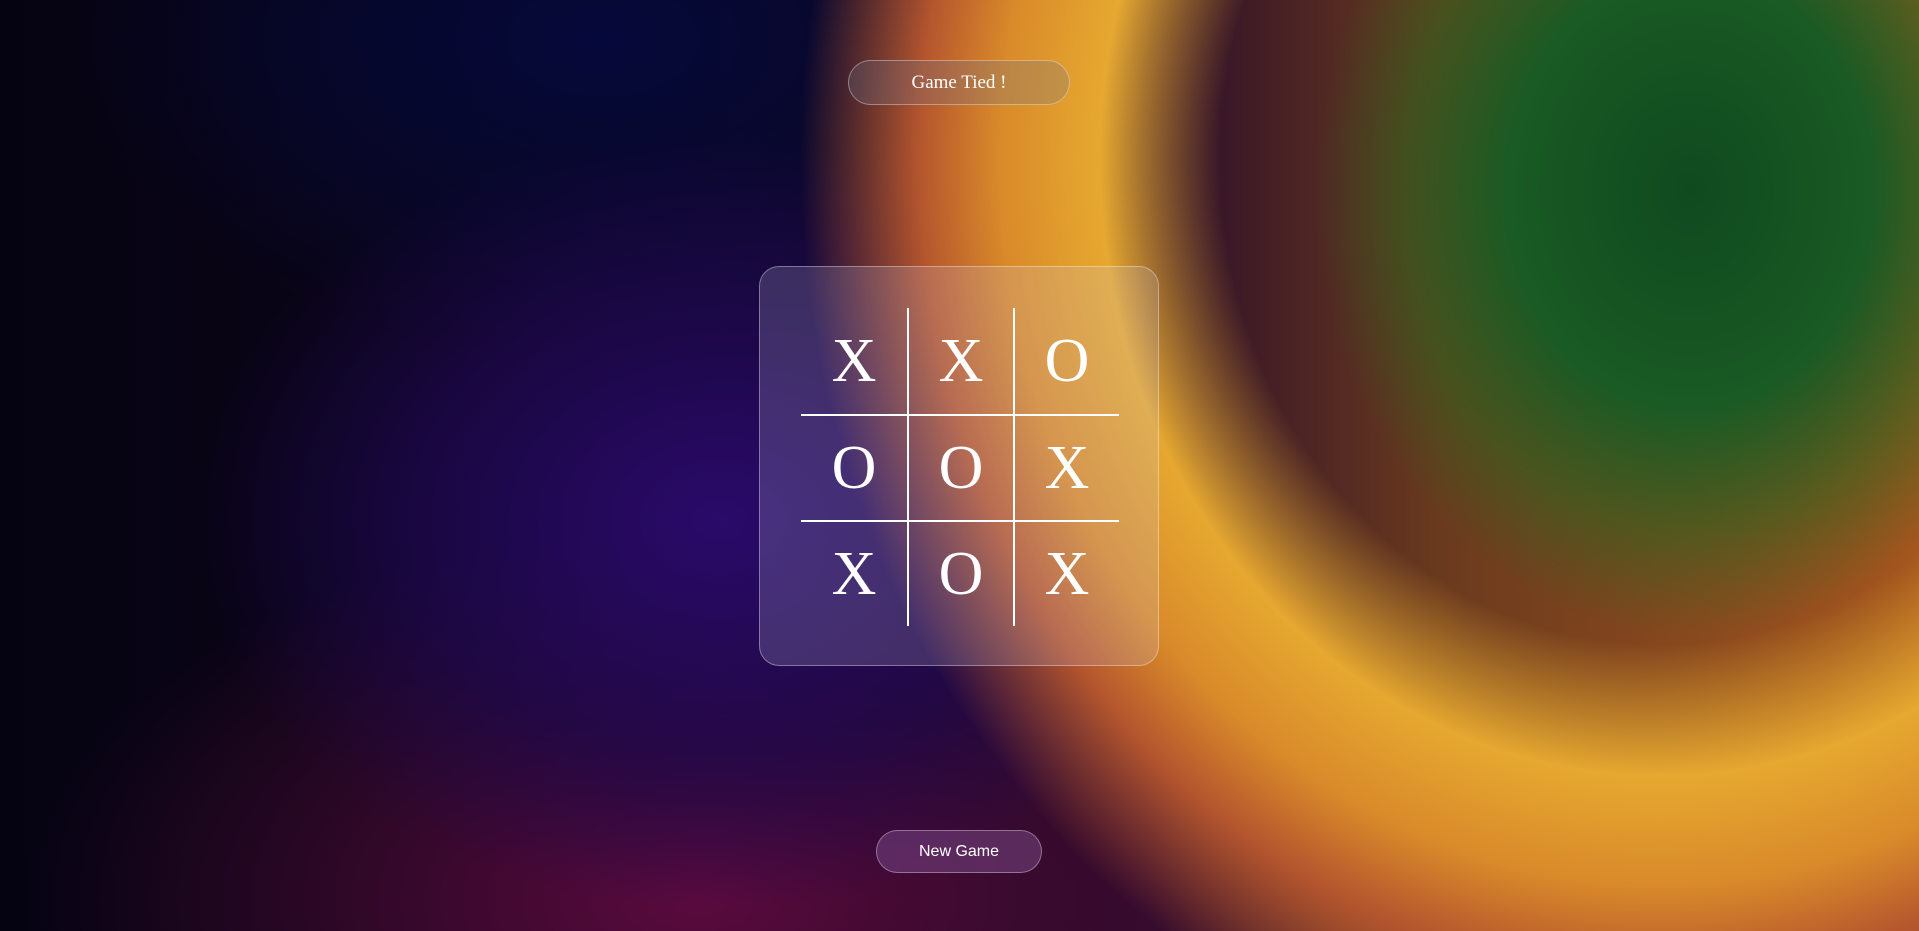 The image size is (1919, 931). Describe the element at coordinates (854, 361) in the screenshot. I see `board-cell-r1c1: X` at that location.